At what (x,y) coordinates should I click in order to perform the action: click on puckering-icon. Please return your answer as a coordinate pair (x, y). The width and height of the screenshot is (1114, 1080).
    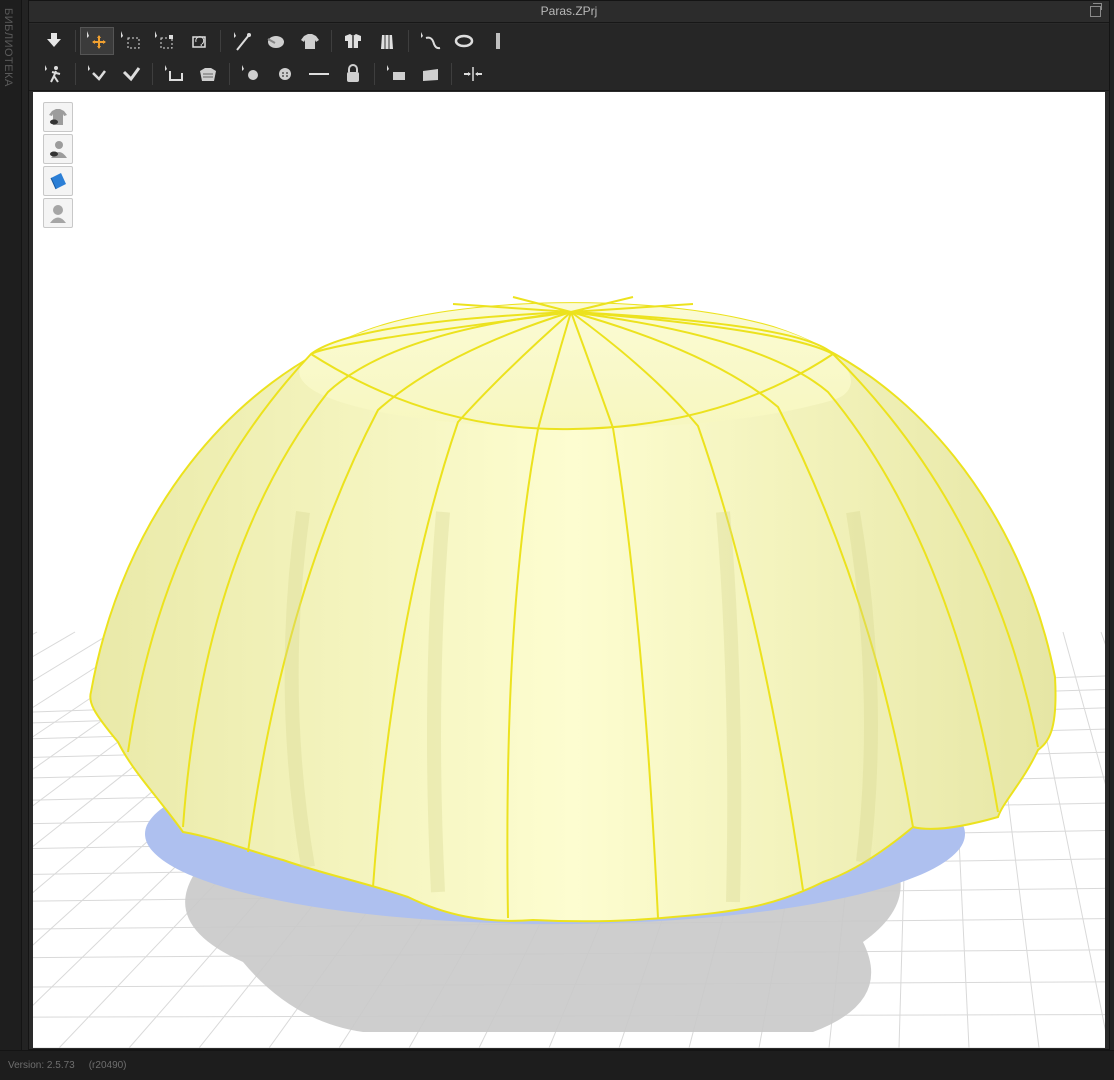
    Looking at the image, I should click on (174, 72).